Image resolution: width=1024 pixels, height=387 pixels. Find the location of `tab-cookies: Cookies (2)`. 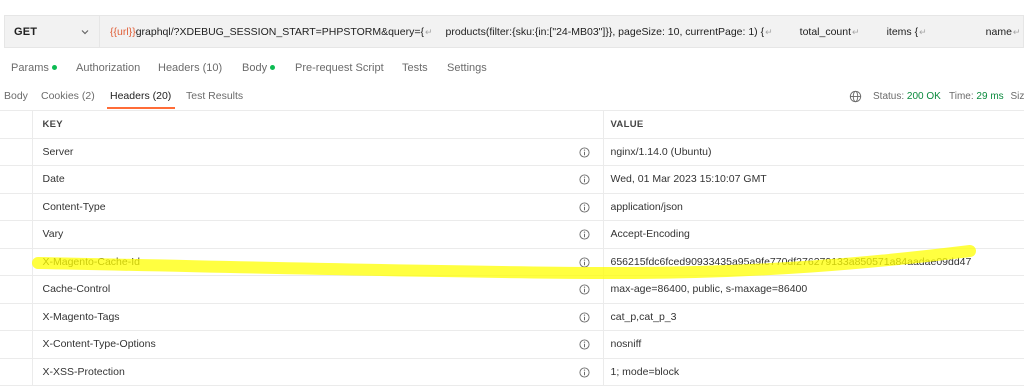

tab-cookies: Cookies (2) is located at coordinates (68, 96).